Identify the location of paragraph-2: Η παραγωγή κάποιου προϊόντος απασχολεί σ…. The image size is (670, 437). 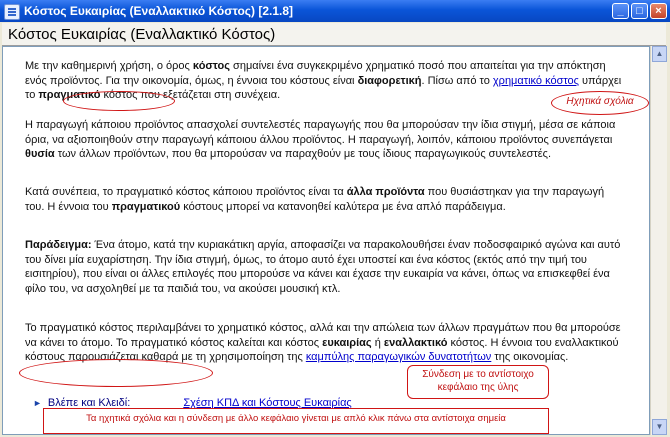
(325, 140).